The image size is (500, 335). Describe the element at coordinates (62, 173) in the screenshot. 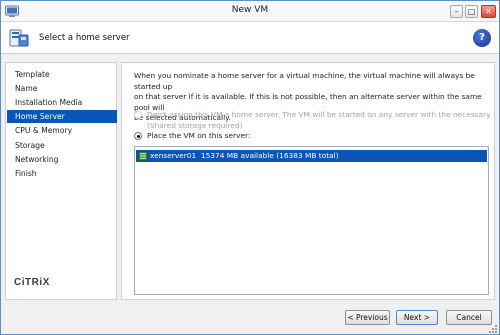

I see `sidebar-item-finish: Finish` at that location.